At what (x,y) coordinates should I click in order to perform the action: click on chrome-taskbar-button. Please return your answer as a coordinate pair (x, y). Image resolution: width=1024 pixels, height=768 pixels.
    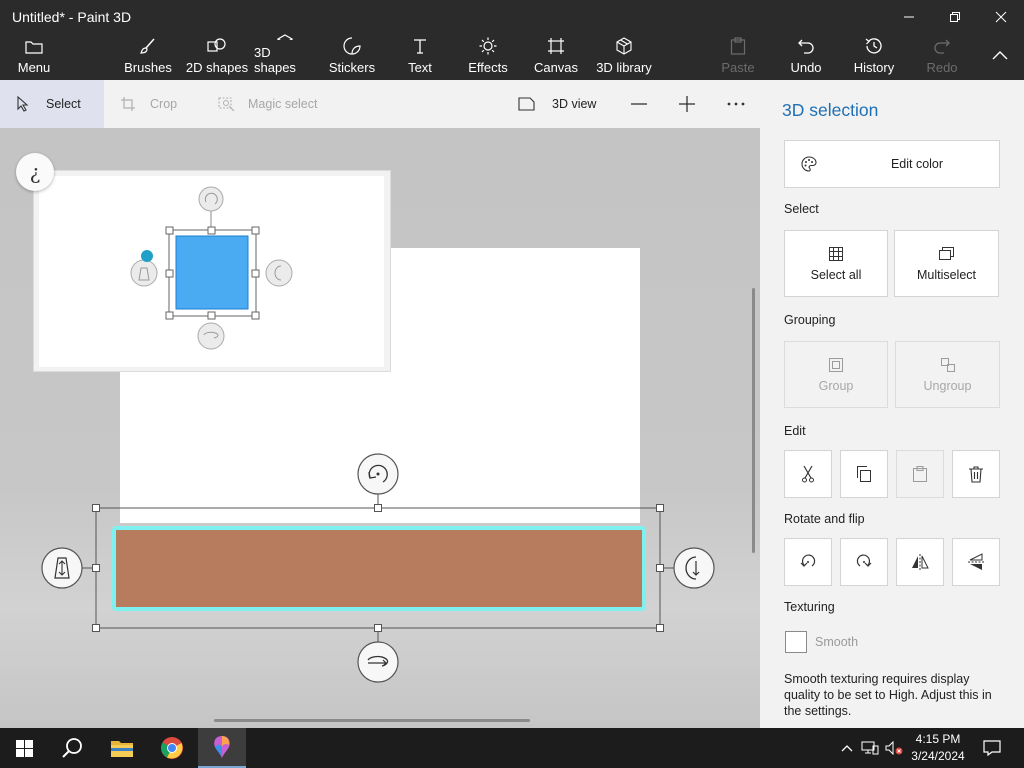
    Looking at the image, I should click on (172, 748).